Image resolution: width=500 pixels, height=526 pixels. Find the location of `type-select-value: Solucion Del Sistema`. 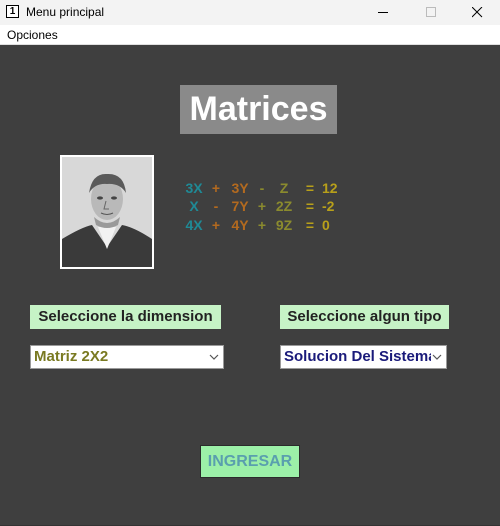

type-select-value: Solucion Del Sistema is located at coordinates (360, 356).